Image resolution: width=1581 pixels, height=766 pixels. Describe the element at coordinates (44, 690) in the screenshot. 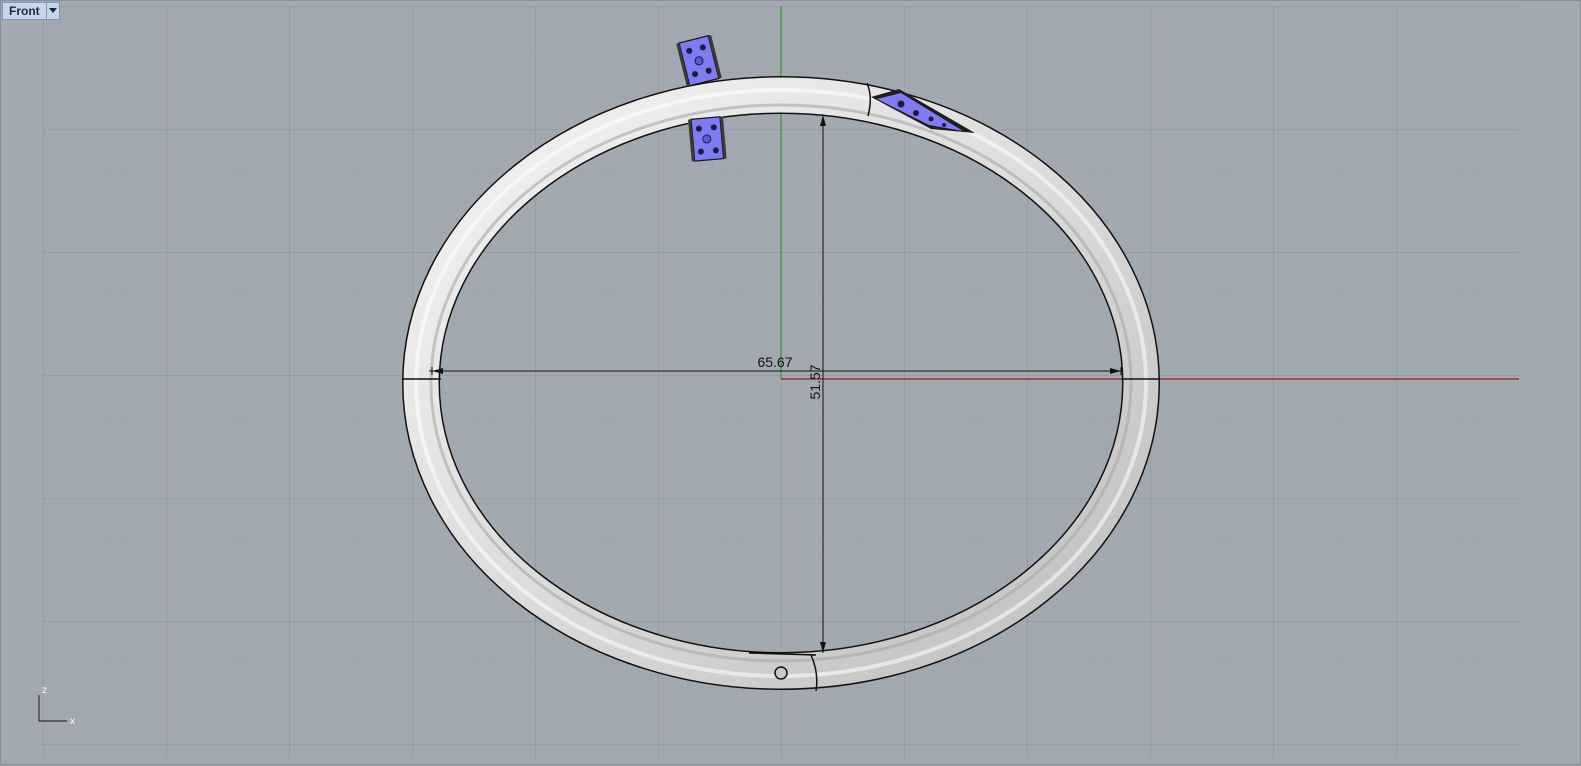

I see `axes-widget-z-label: z` at that location.